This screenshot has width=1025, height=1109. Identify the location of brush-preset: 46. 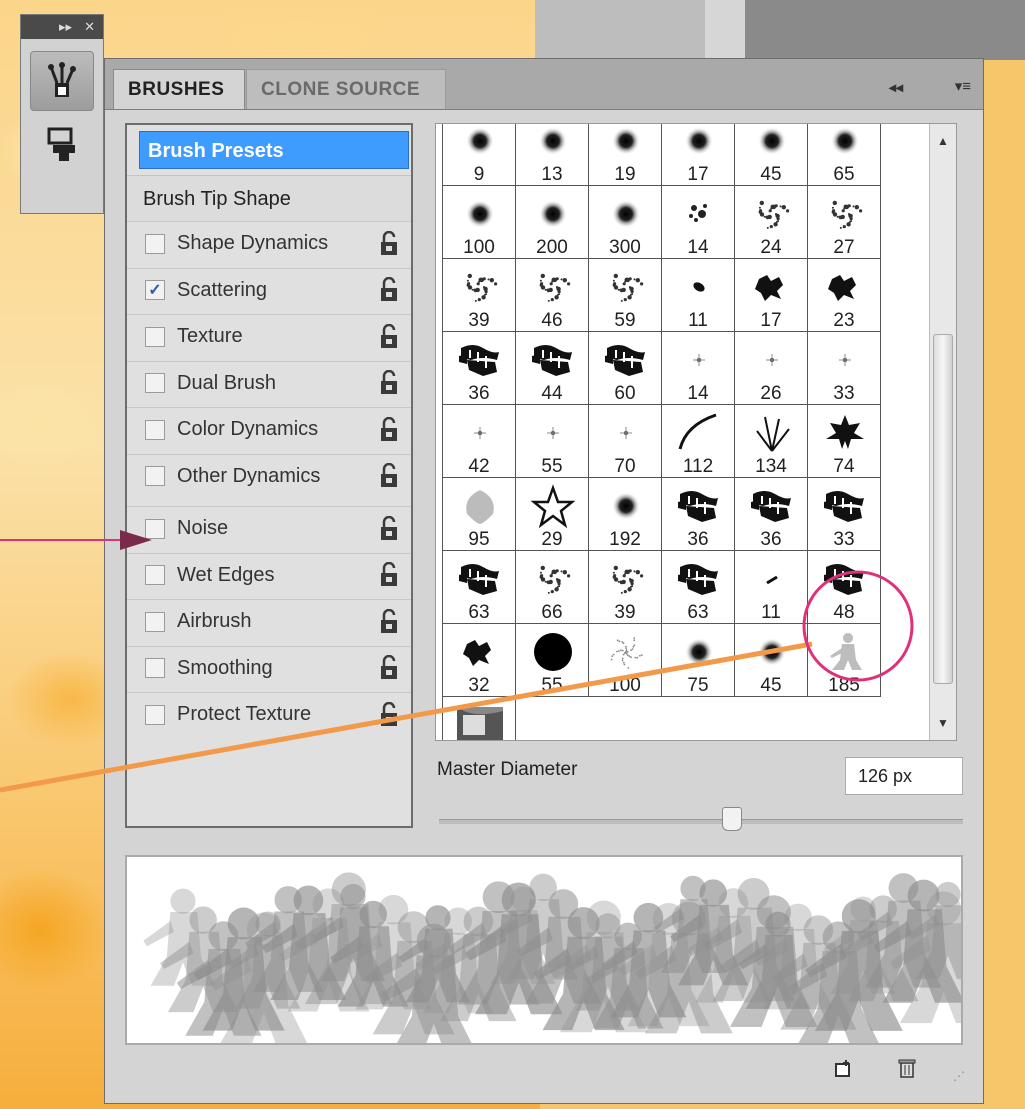
(552, 295).